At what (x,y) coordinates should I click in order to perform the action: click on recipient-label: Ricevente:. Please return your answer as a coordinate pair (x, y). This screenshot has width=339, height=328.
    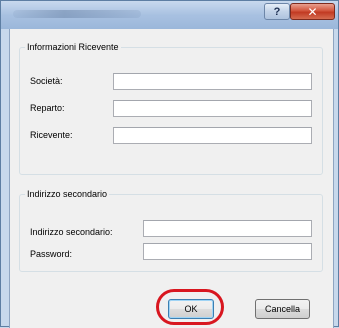
    Looking at the image, I should click on (51, 135).